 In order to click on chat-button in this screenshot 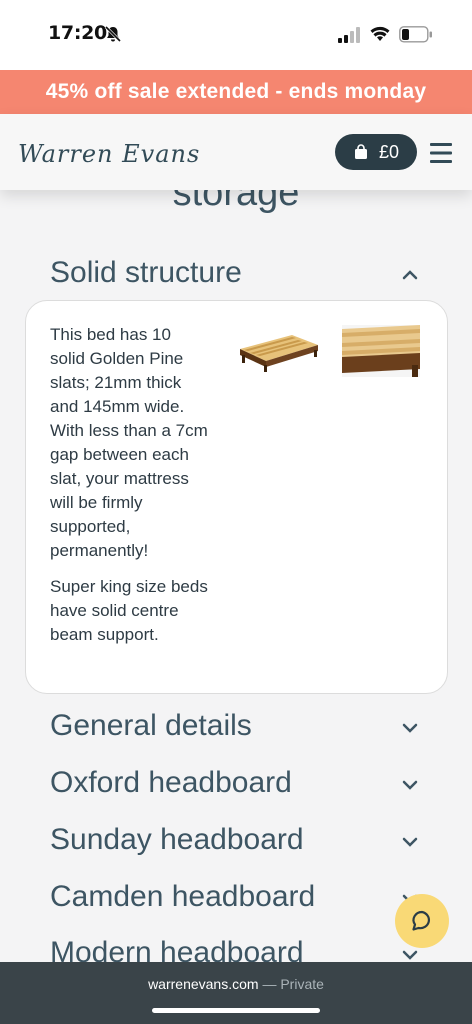, I will do `click(422, 921)`.